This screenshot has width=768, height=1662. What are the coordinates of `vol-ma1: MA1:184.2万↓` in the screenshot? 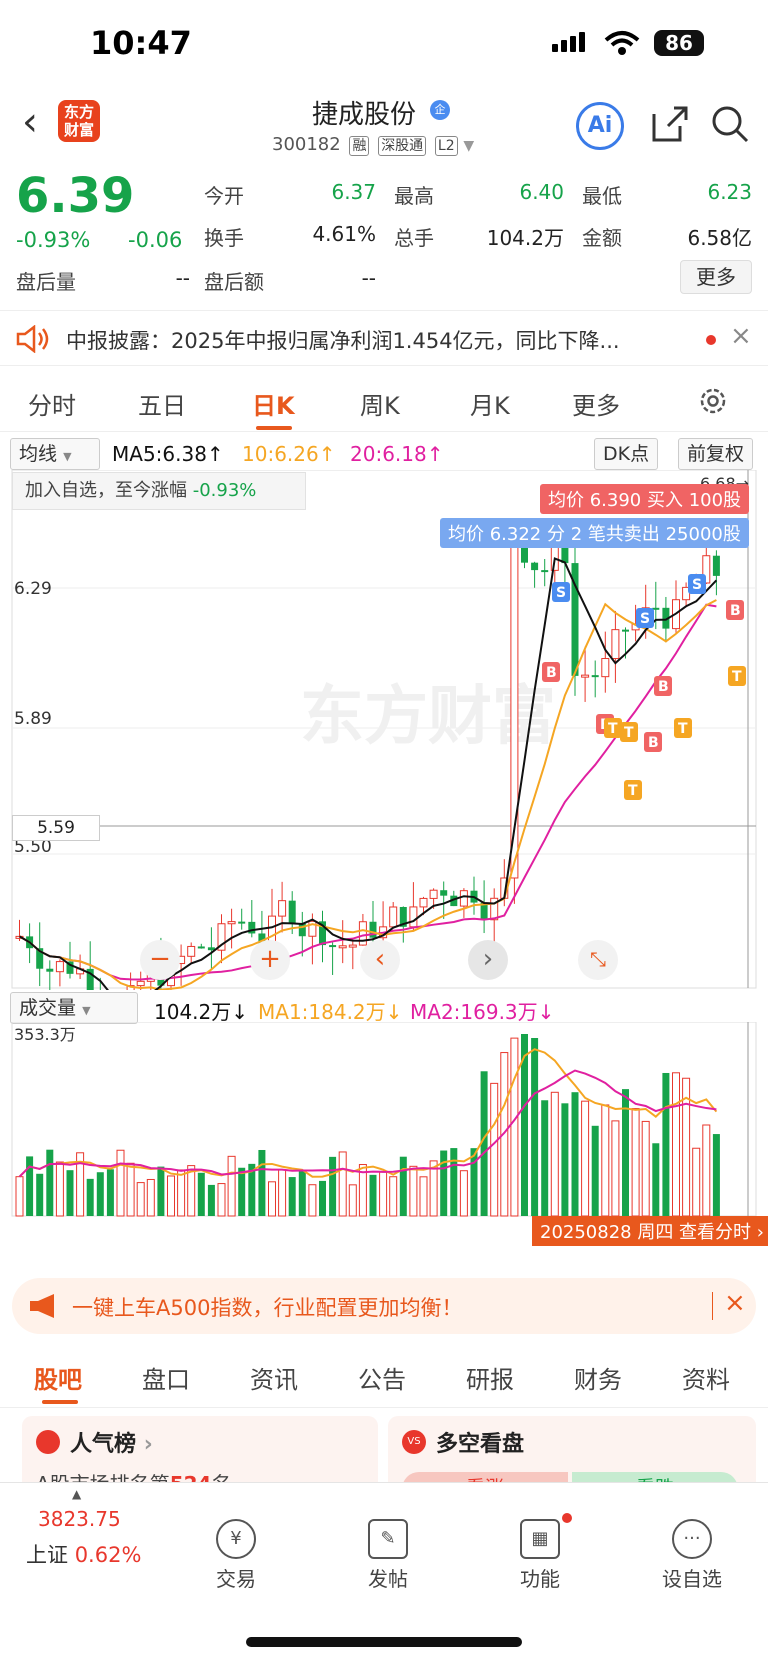 It's located at (330, 1012).